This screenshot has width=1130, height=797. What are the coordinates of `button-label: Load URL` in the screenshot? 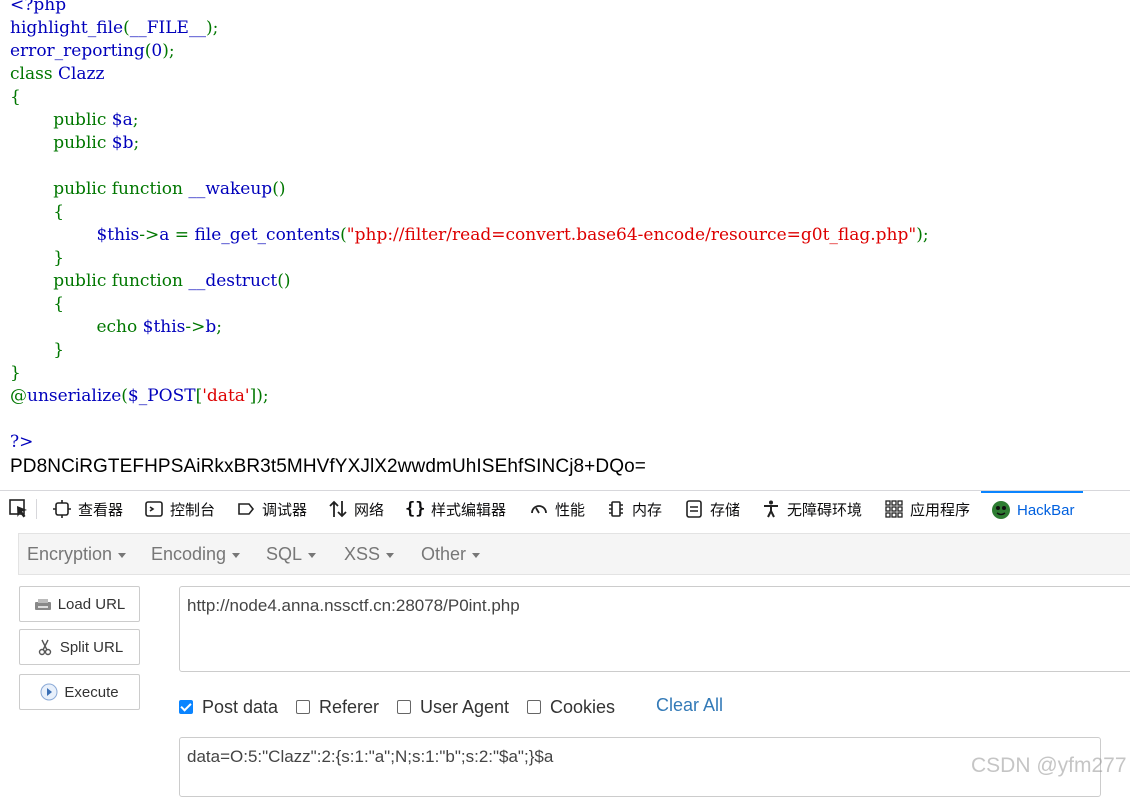 It's located at (91, 604).